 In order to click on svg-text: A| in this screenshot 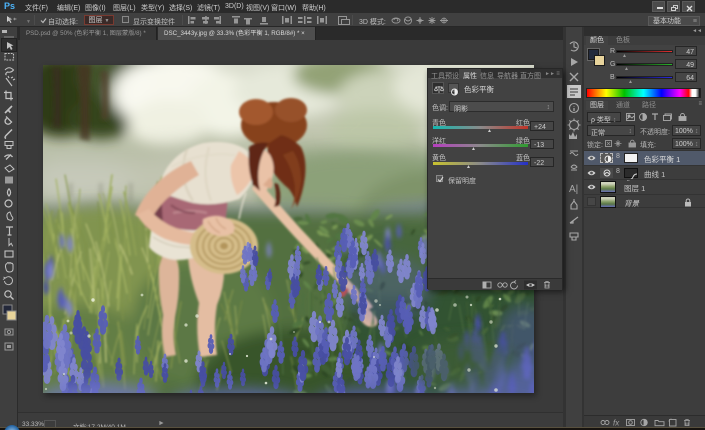, I will do `click(573, 189)`.